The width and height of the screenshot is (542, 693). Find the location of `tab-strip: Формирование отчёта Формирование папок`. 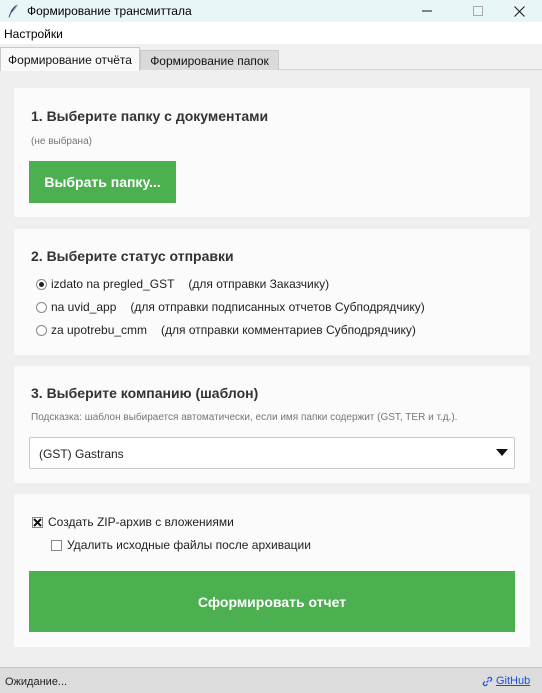

tab-strip: Формирование отчёта Формирование папок is located at coordinates (271, 57).